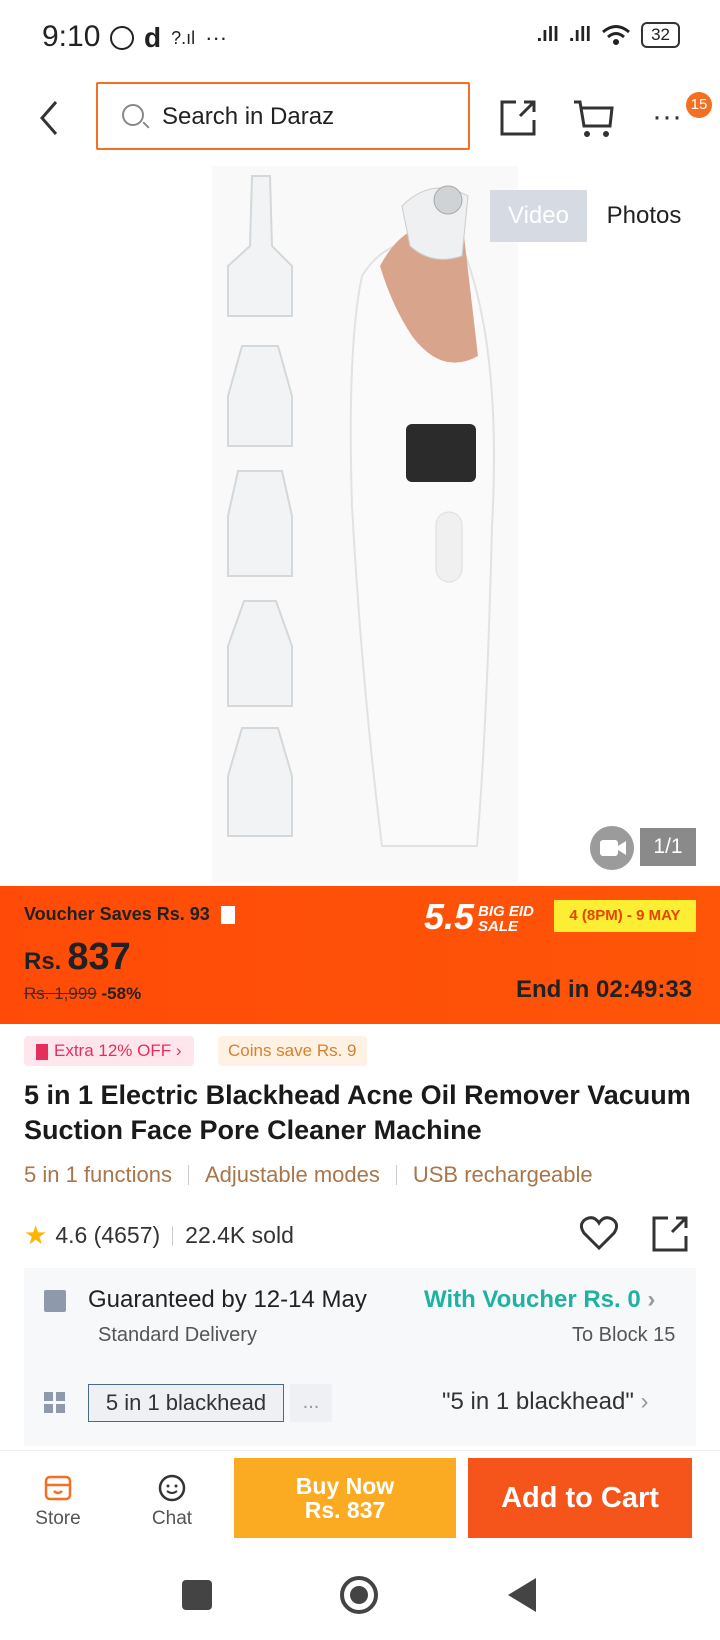 The width and height of the screenshot is (720, 1640). Describe the element at coordinates (133, 115) in the screenshot. I see `search-icon` at that location.